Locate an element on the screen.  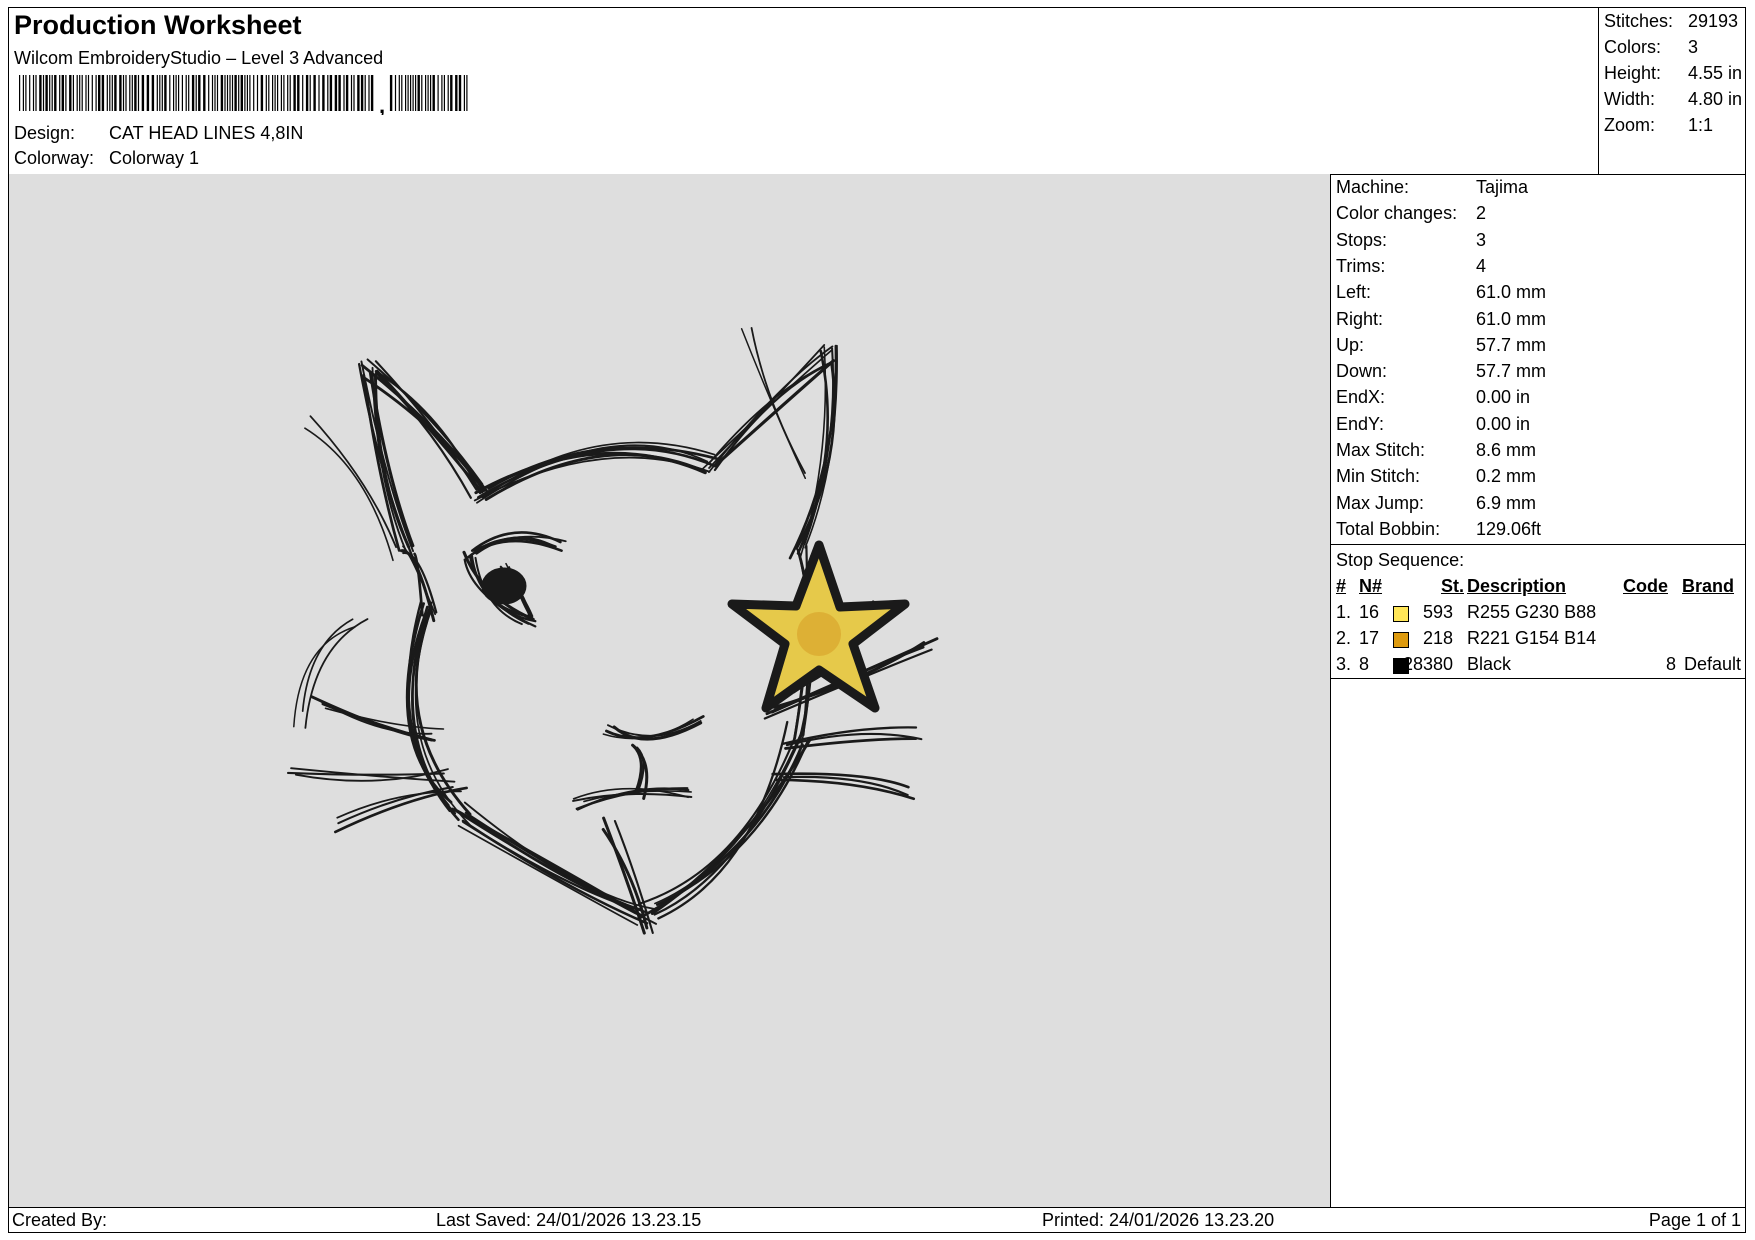
stop-sequence-header: # N# St. Description Code Brand is located at coordinates (1538, 588).